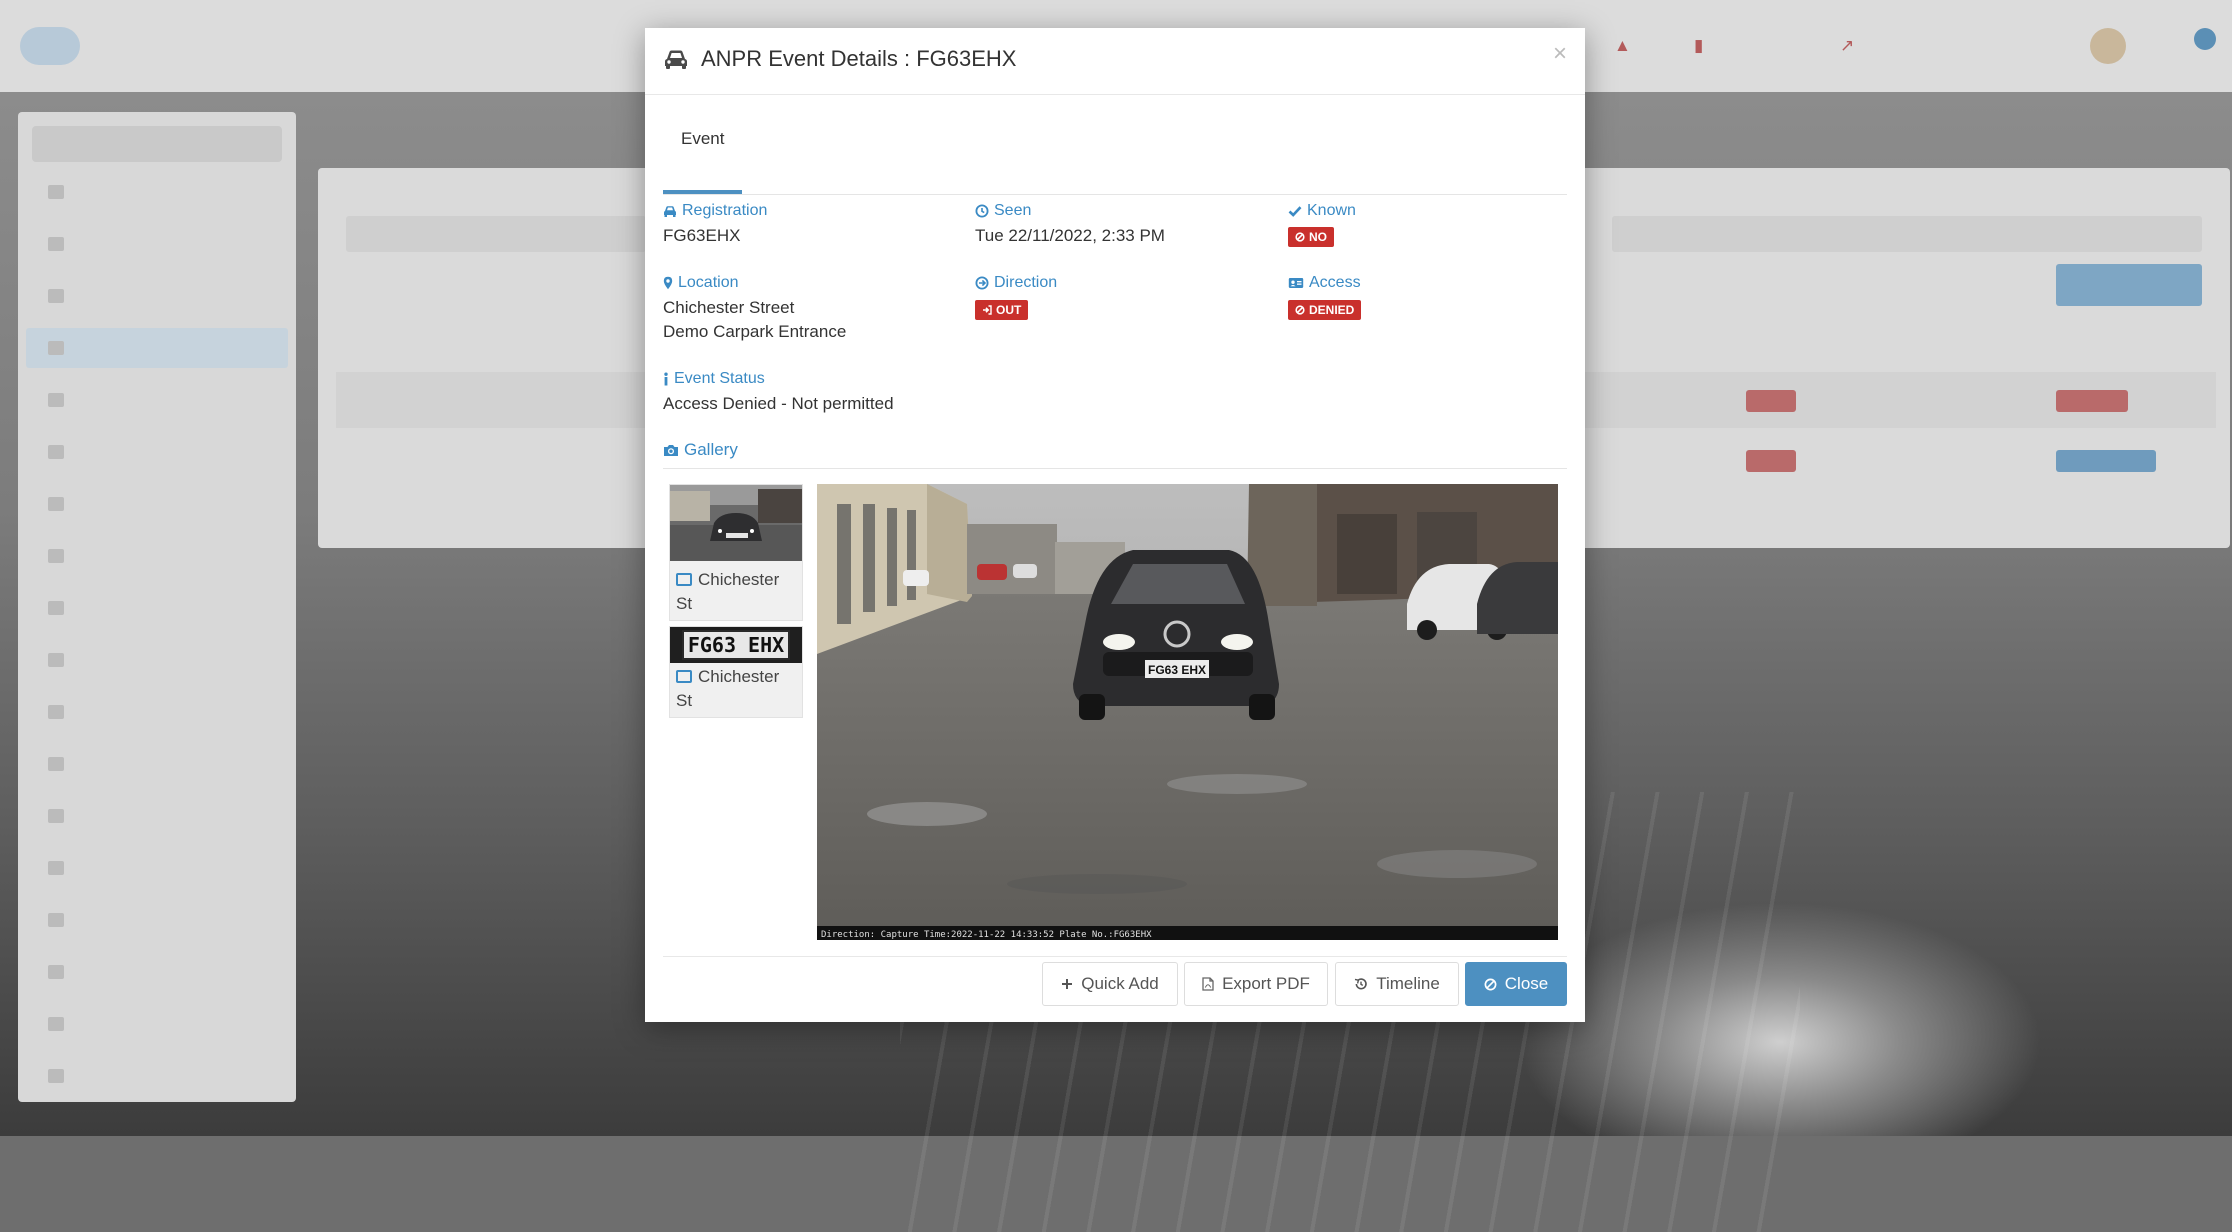  Describe the element at coordinates (1067, 984) in the screenshot. I see `plus-icon` at that location.